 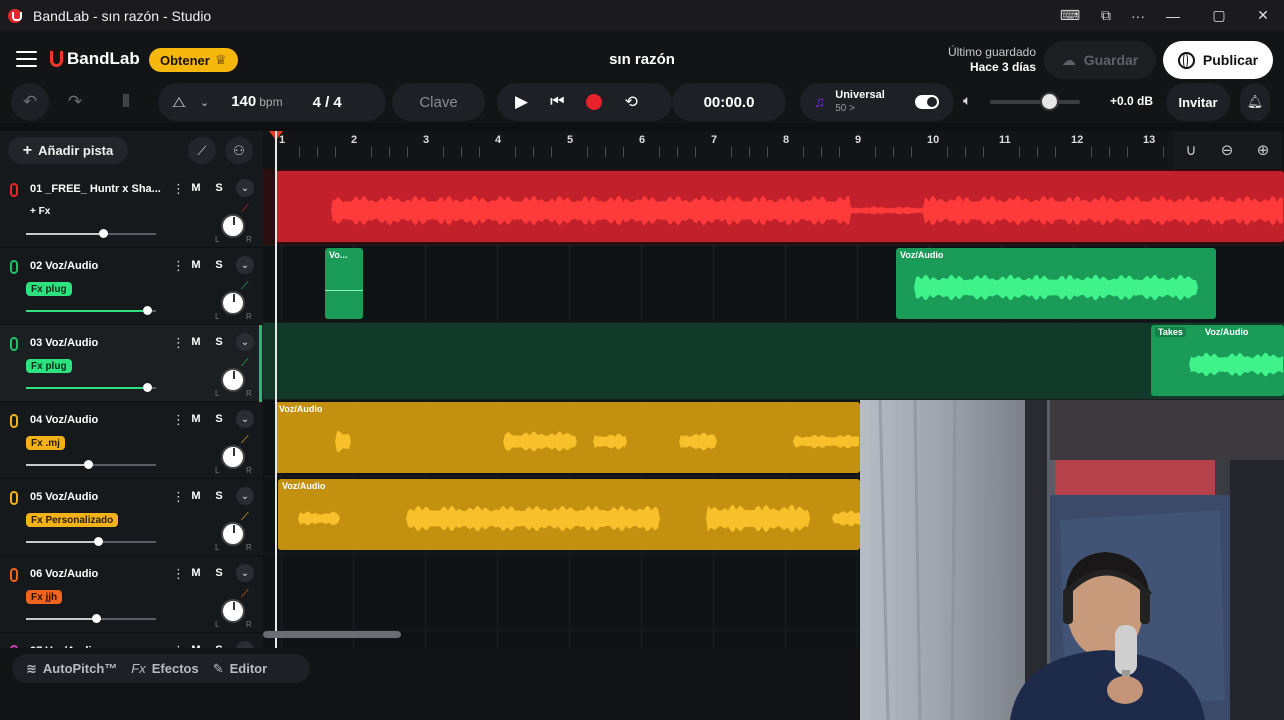 What do you see at coordinates (30, 102) in the screenshot?
I see `undo-button: ↶` at bounding box center [30, 102].